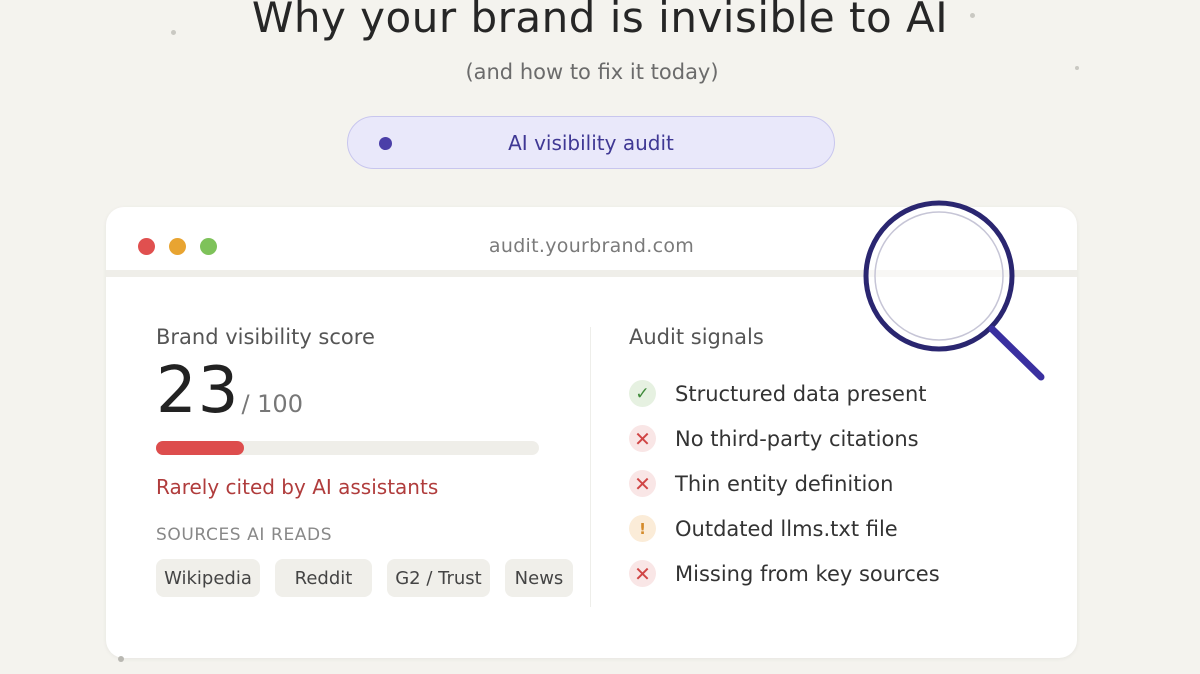  What do you see at coordinates (786, 528) in the screenshot?
I see `signal-text: Outdated llms.txt file` at bounding box center [786, 528].